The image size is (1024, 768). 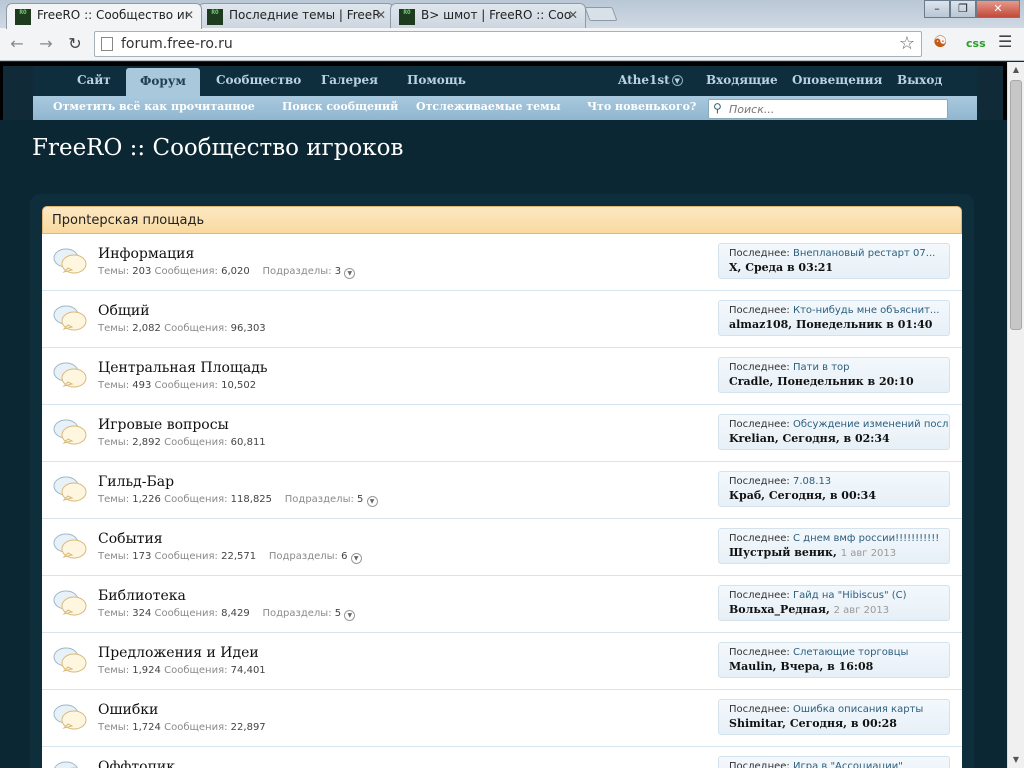 What do you see at coordinates (75, 45) in the screenshot?
I see `reload-icon: ↻` at bounding box center [75, 45].